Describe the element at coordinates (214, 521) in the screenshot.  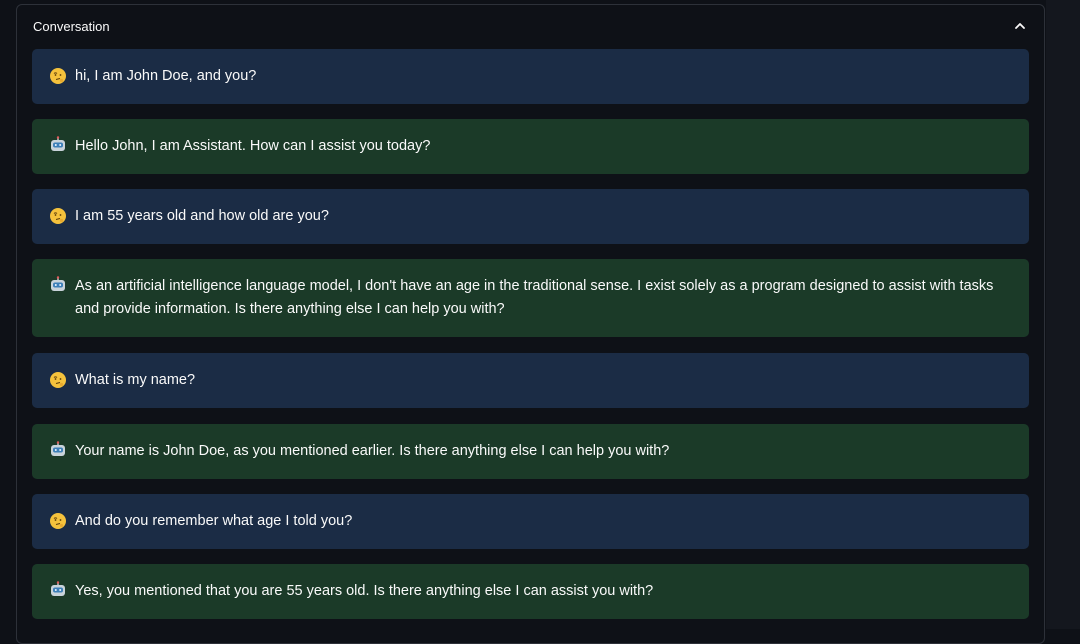
I see `message-text: And do you remember what age I told you?` at that location.